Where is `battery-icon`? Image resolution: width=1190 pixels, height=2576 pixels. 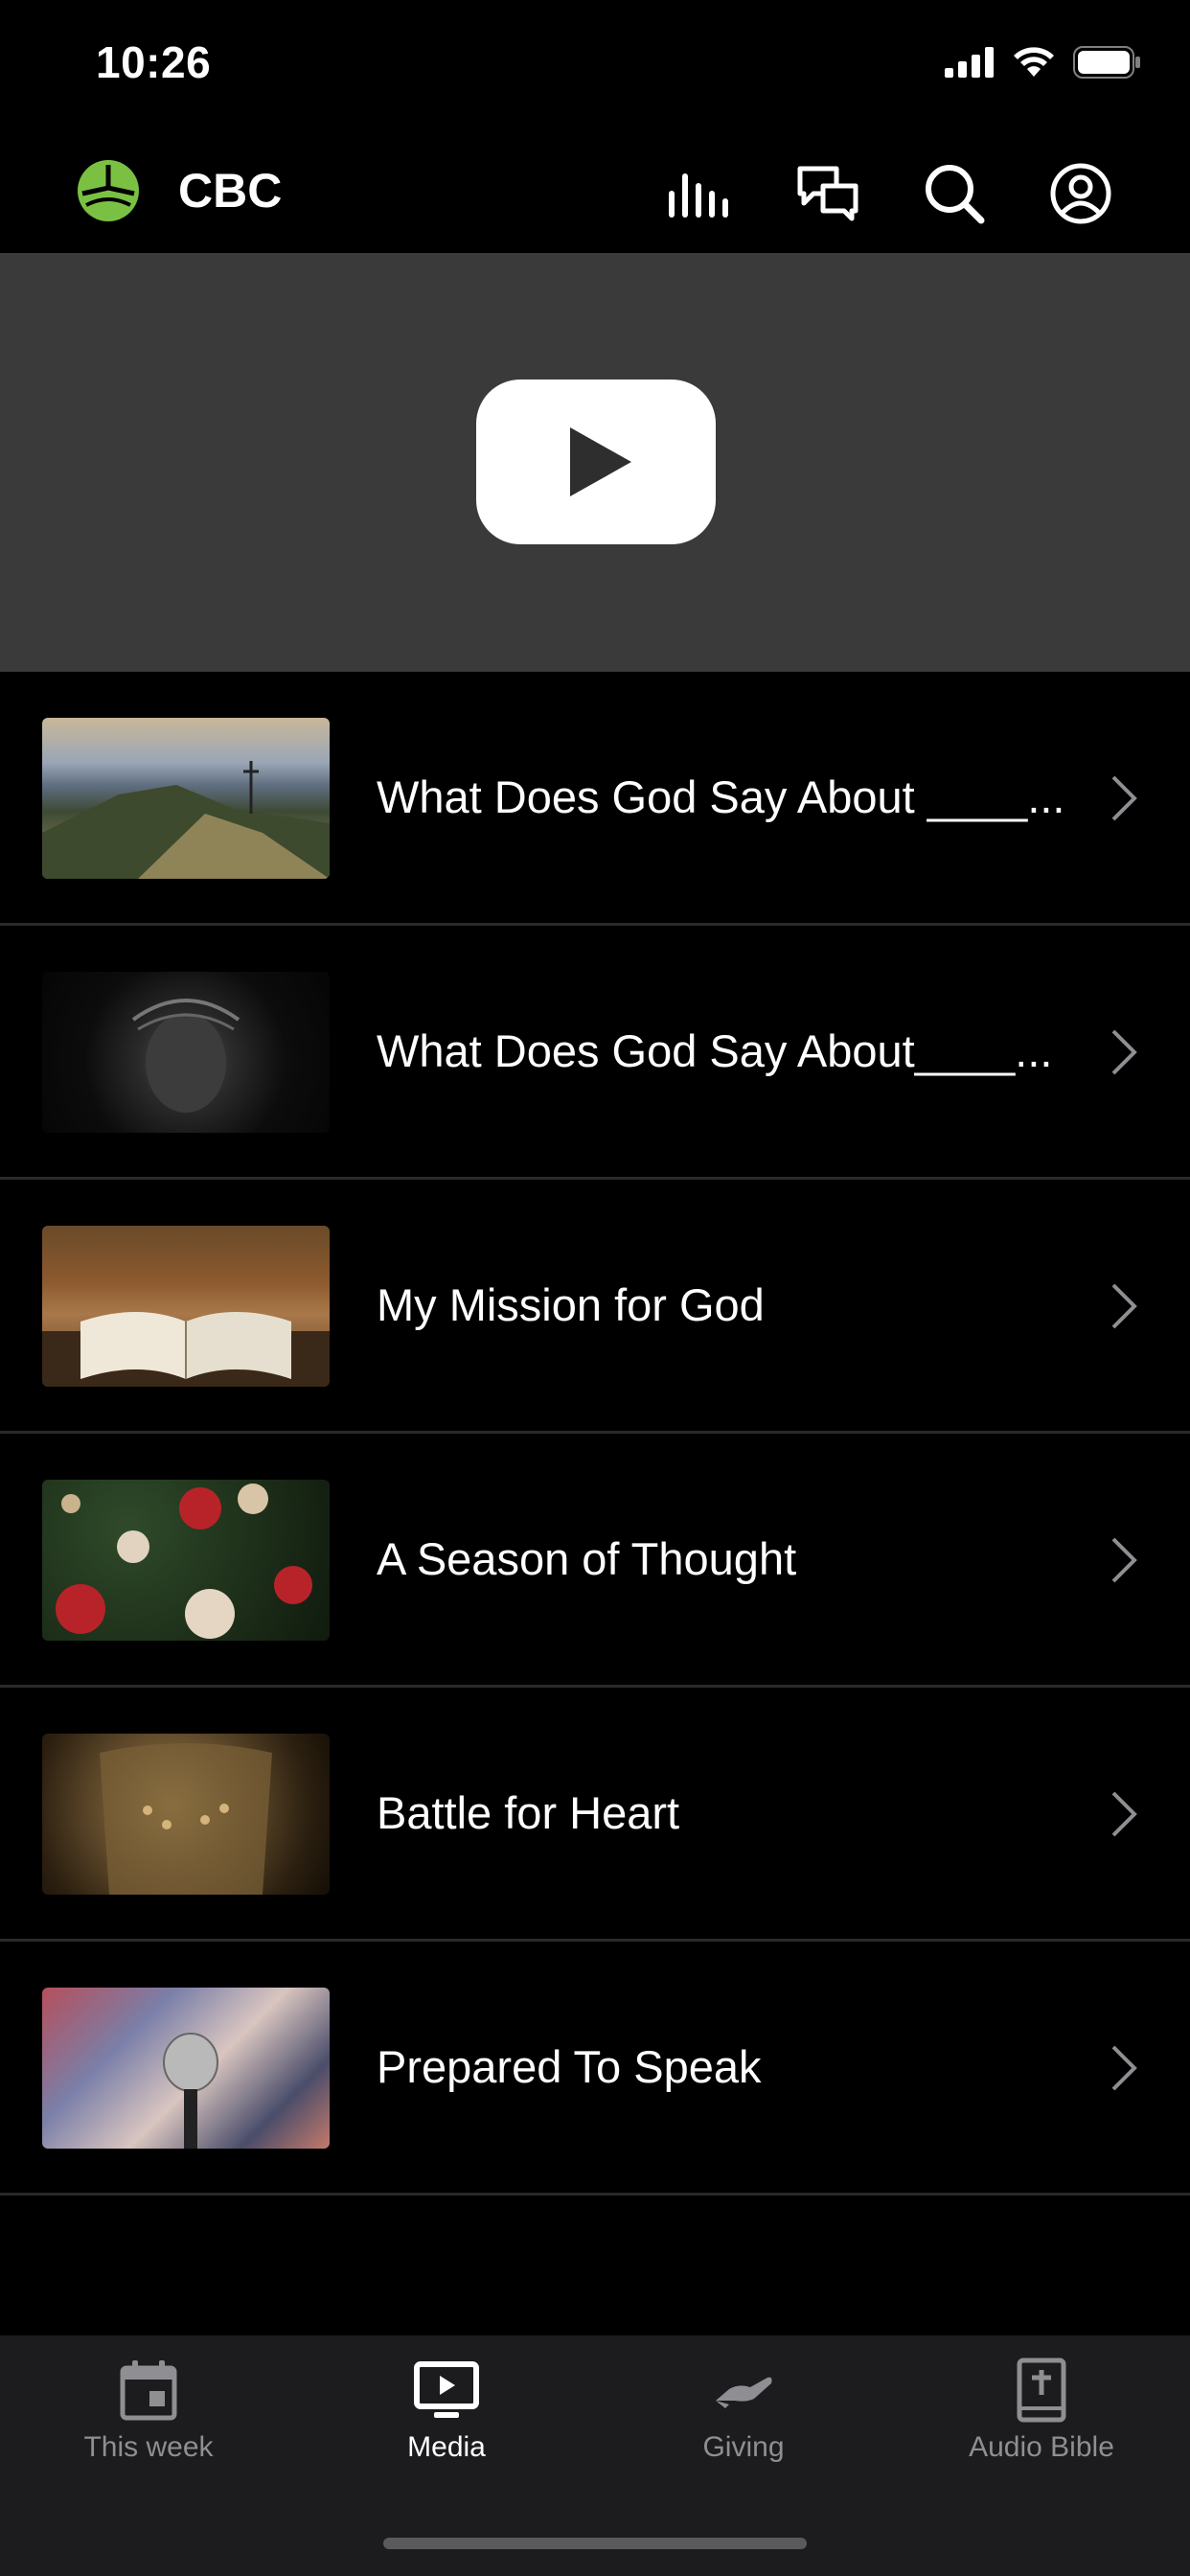
battery-icon is located at coordinates (1106, 63).